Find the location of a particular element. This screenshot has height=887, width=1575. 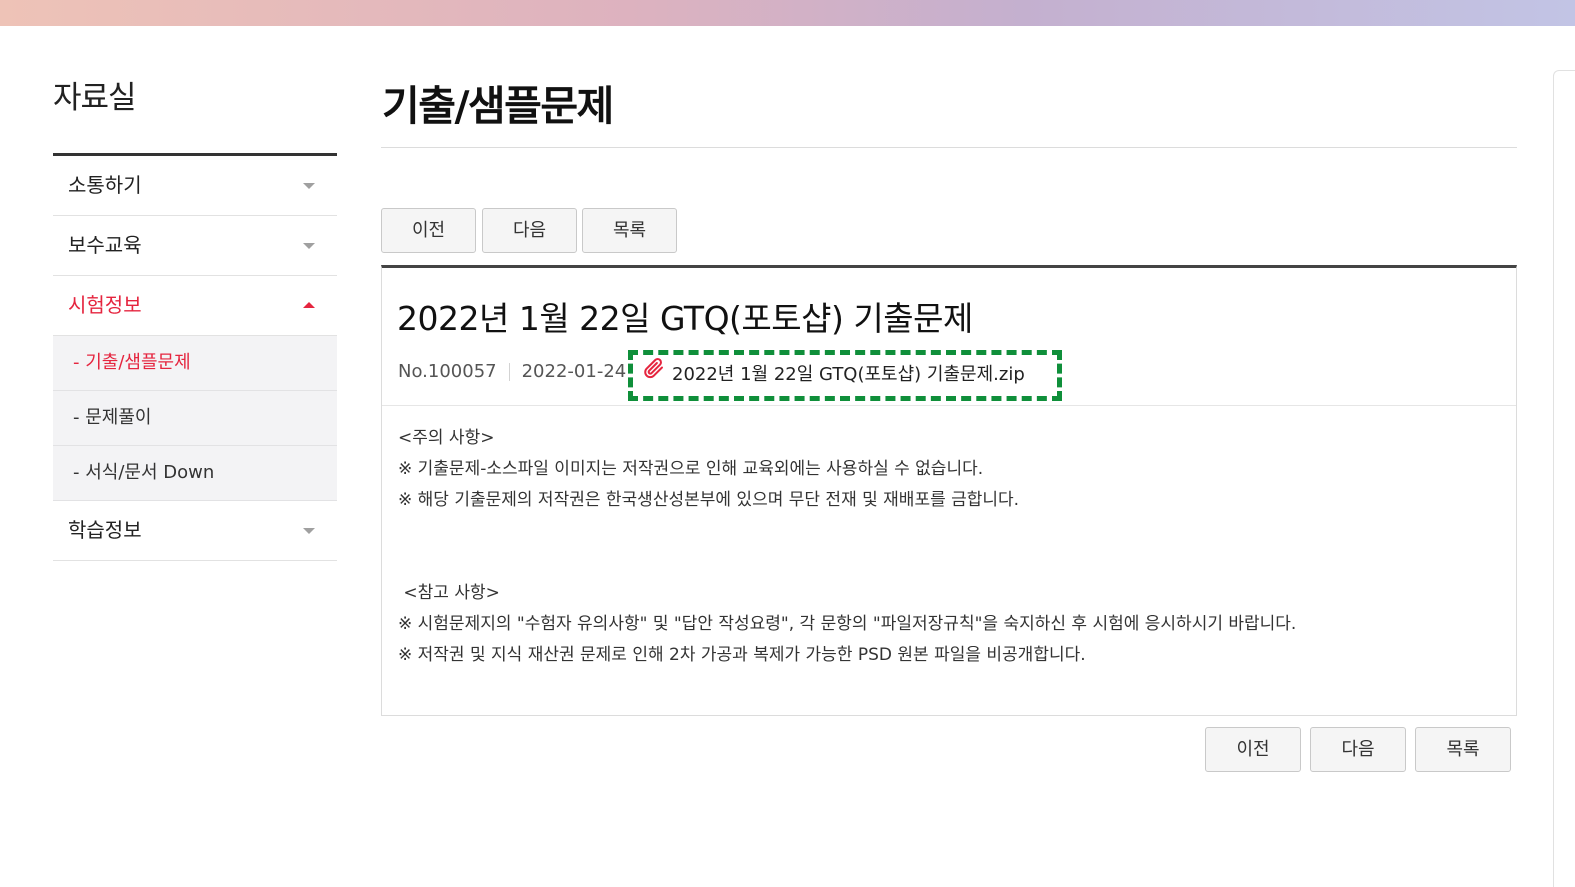

sidebar-item-label: 학습정보 is located at coordinates (105, 530).